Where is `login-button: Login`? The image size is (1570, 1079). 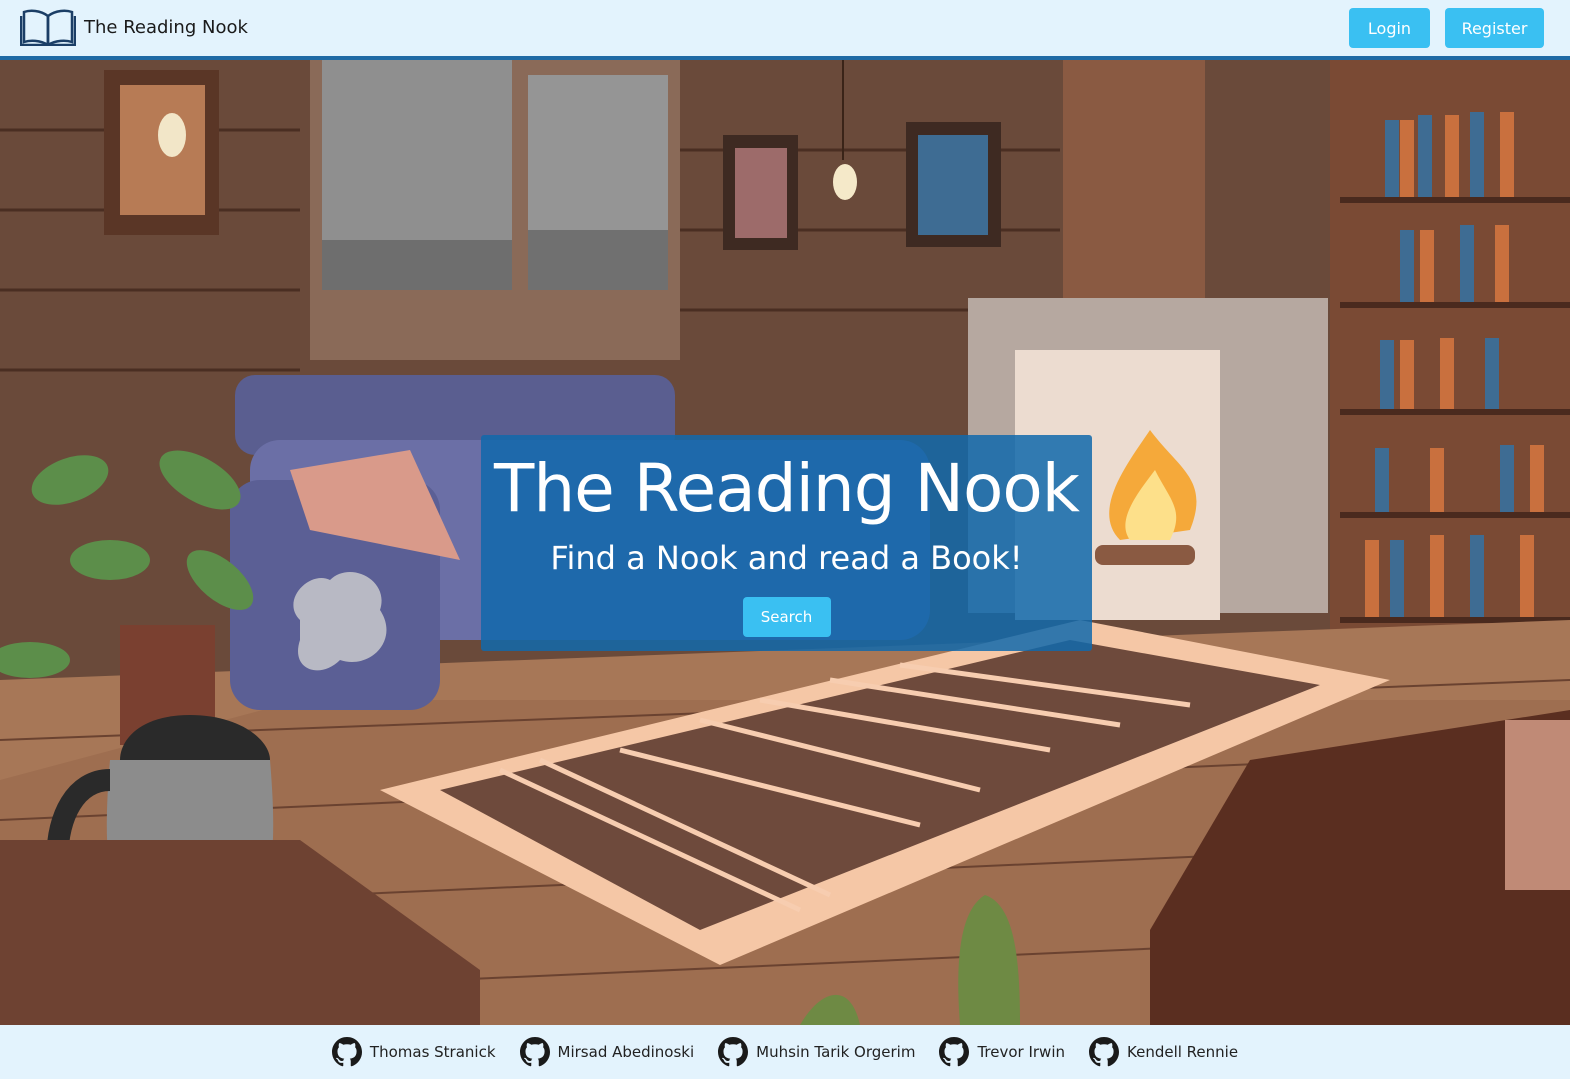
login-button: Login is located at coordinates (1389, 28).